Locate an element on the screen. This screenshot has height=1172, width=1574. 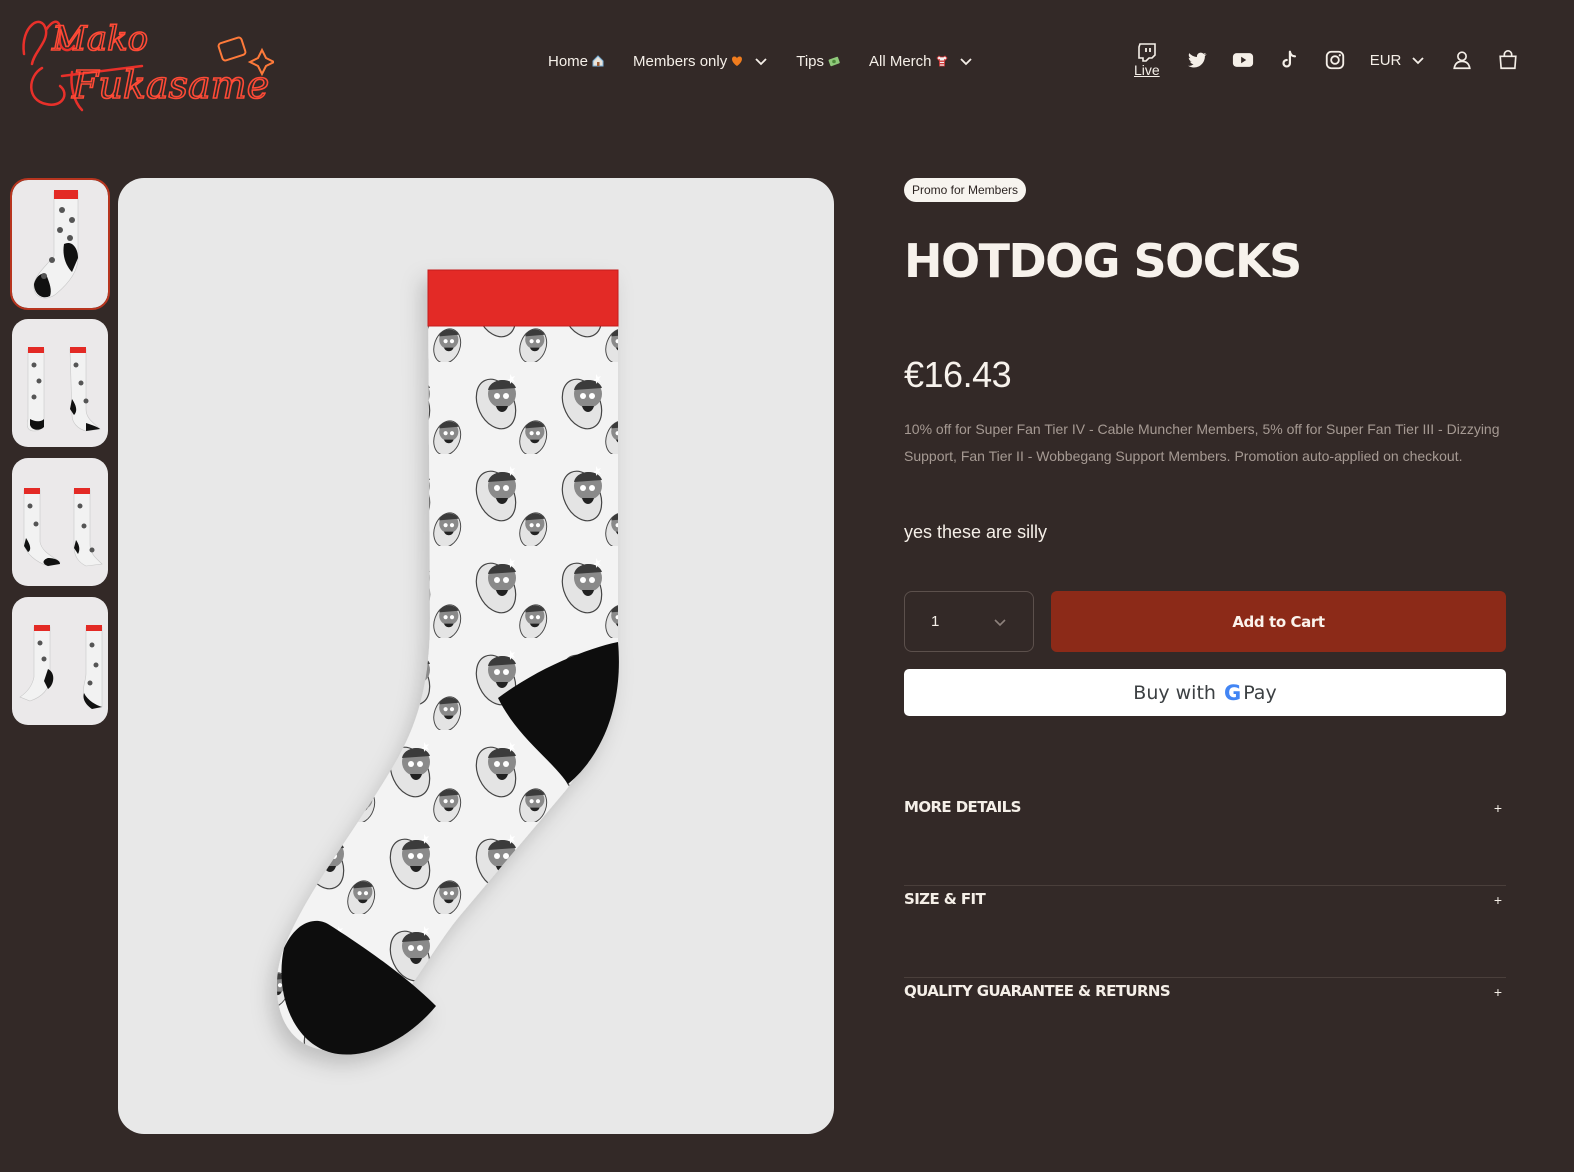
accordion-more-details: MORE DETAILS + is located at coordinates (1205, 840).